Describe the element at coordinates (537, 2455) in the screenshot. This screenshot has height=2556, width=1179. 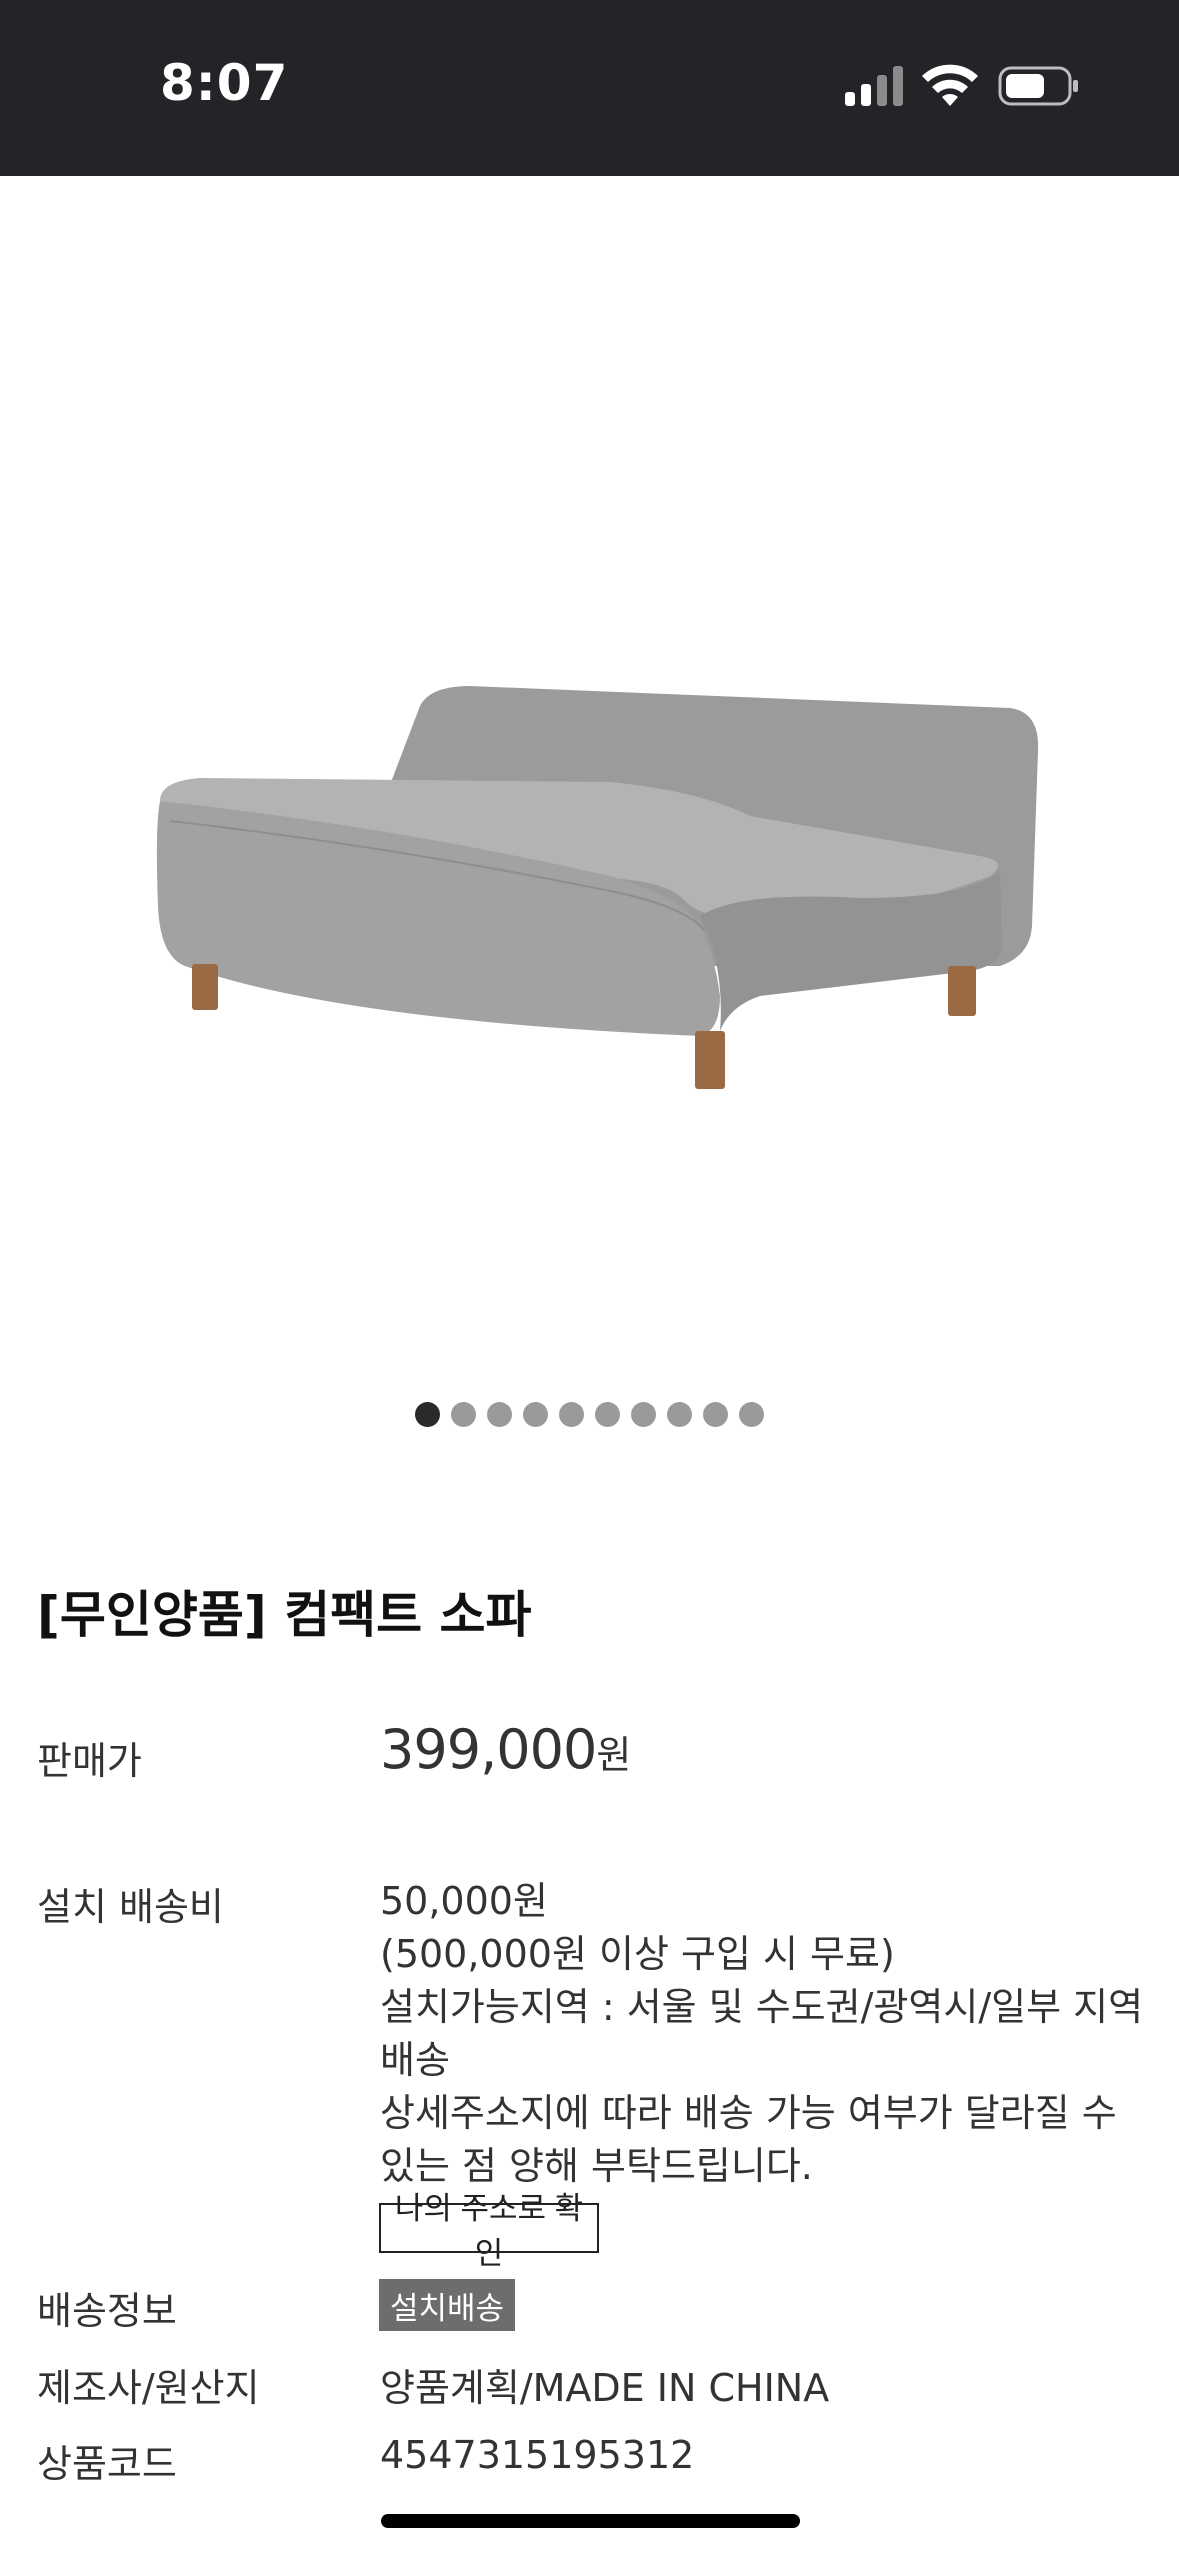
I see `product-code-value: 4547315195312` at that location.